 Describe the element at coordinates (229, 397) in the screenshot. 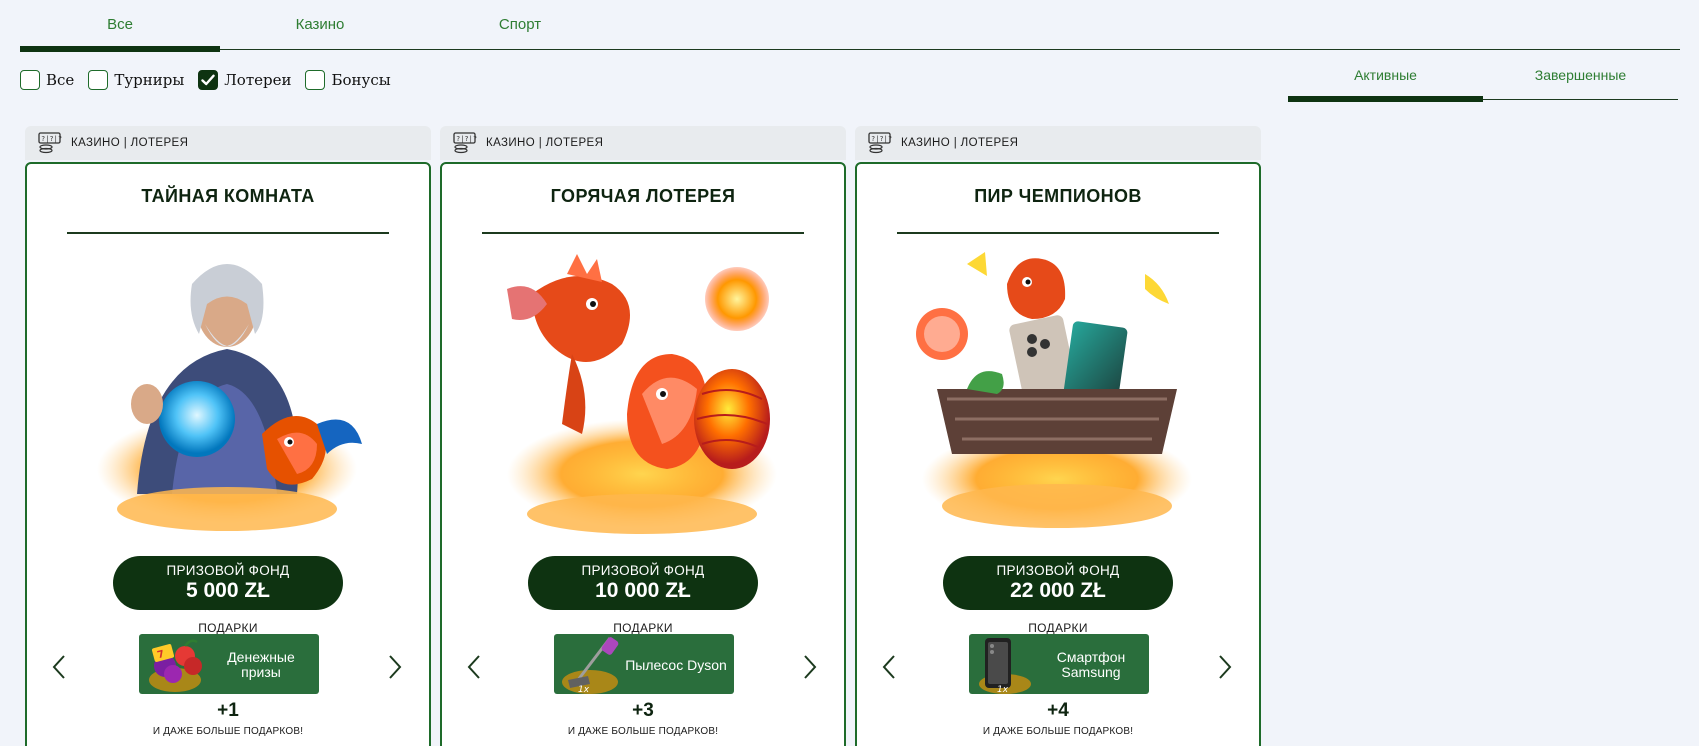

I see `wizard-bird-illustration` at that location.